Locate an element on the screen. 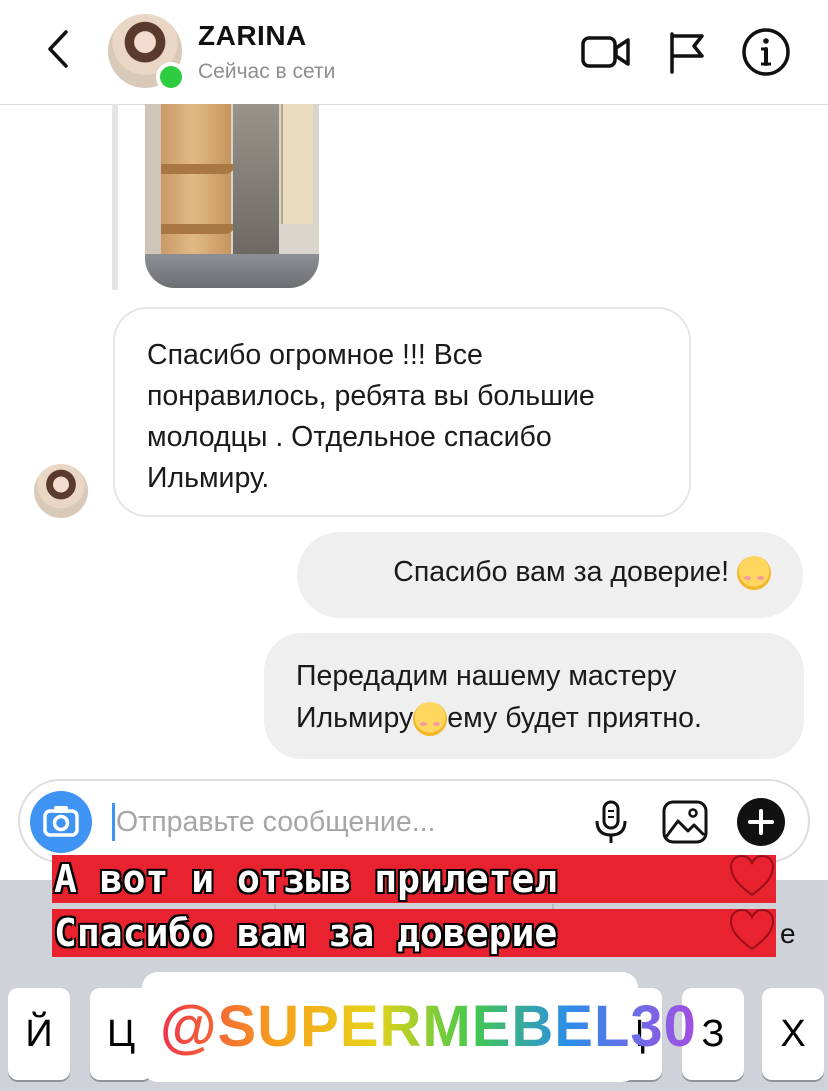 The height and width of the screenshot is (1091, 828). key: Й is located at coordinates (39, 1034).